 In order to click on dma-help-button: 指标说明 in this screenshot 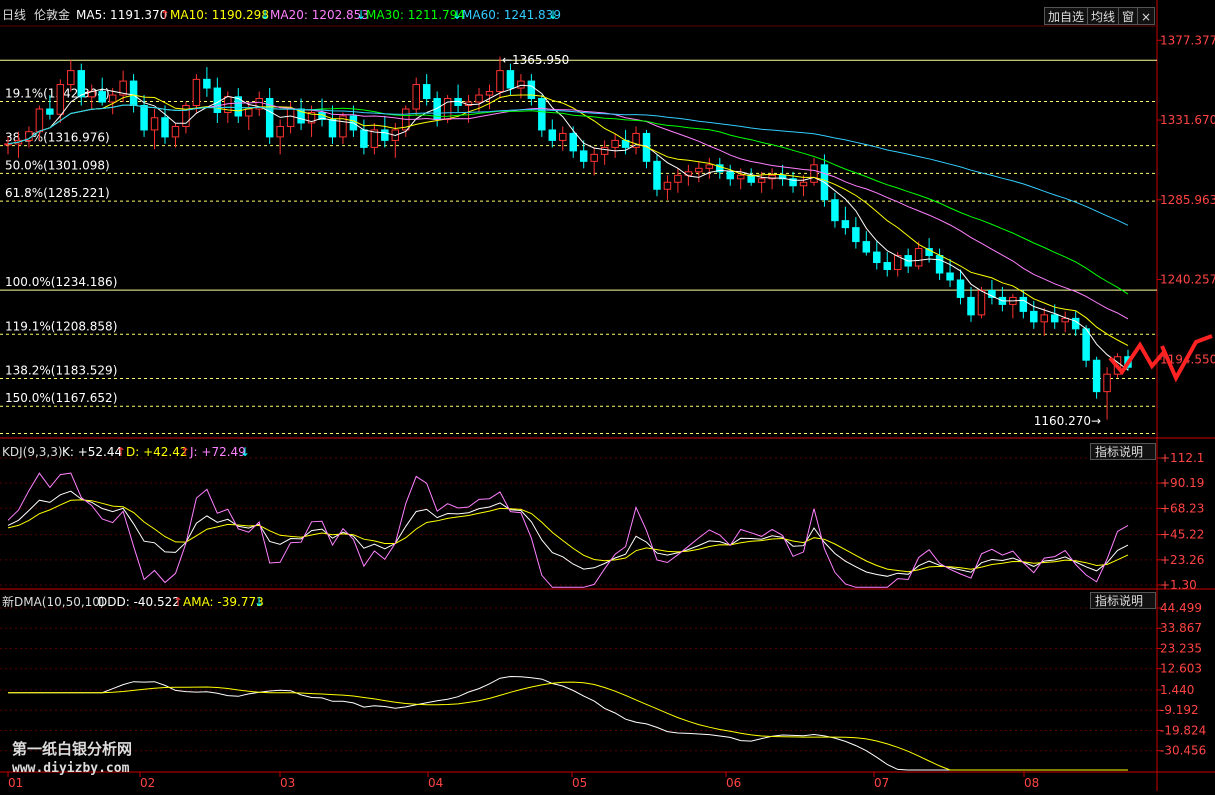, I will do `click(1123, 600)`.